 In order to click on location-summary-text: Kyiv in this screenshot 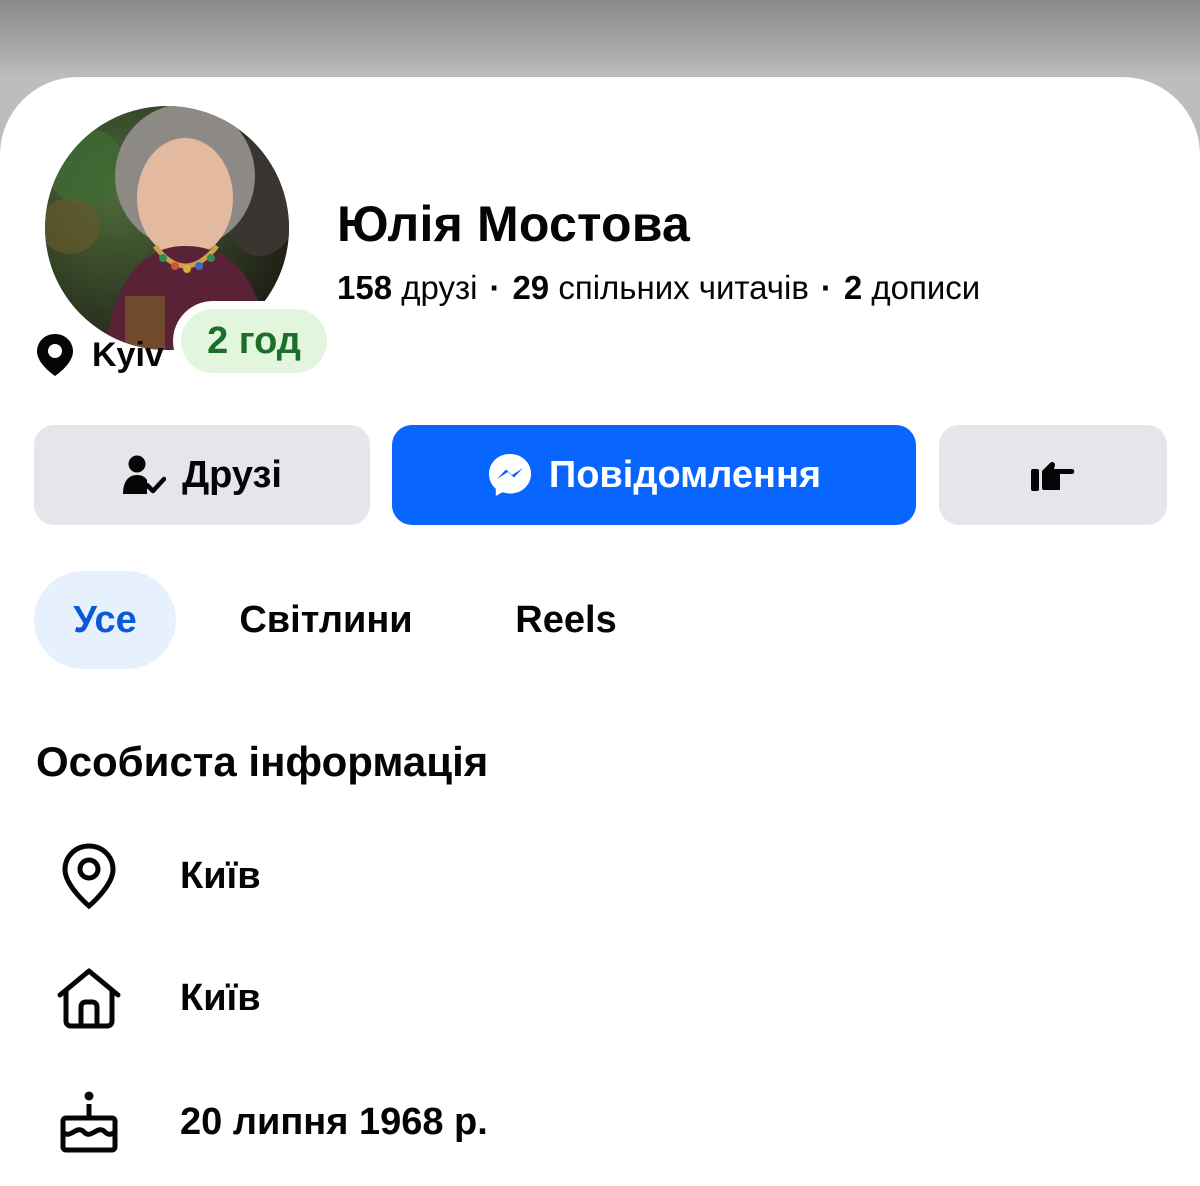, I will do `click(128, 354)`.